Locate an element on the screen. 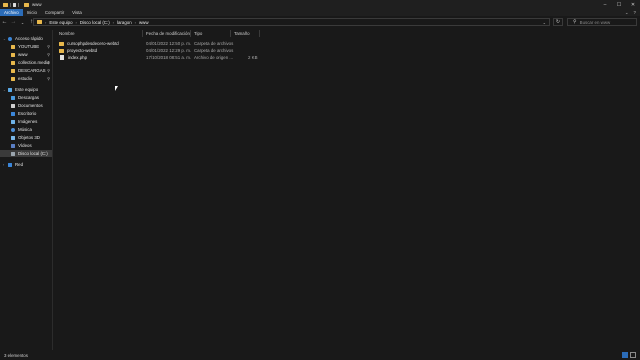  properties-icon is located at coordinates (14, 4).